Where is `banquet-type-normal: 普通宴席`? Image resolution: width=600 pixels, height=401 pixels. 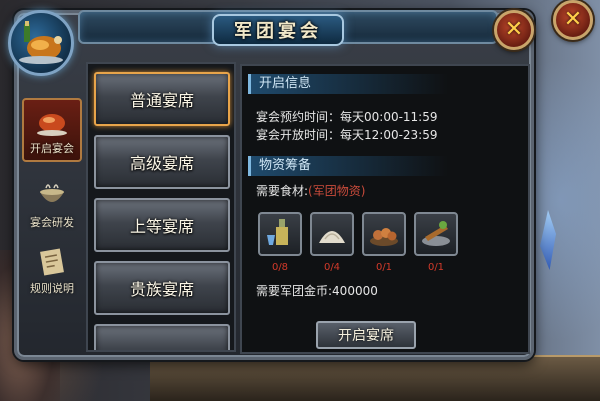 banquet-type-normal: 普通宴席 is located at coordinates (162, 99).